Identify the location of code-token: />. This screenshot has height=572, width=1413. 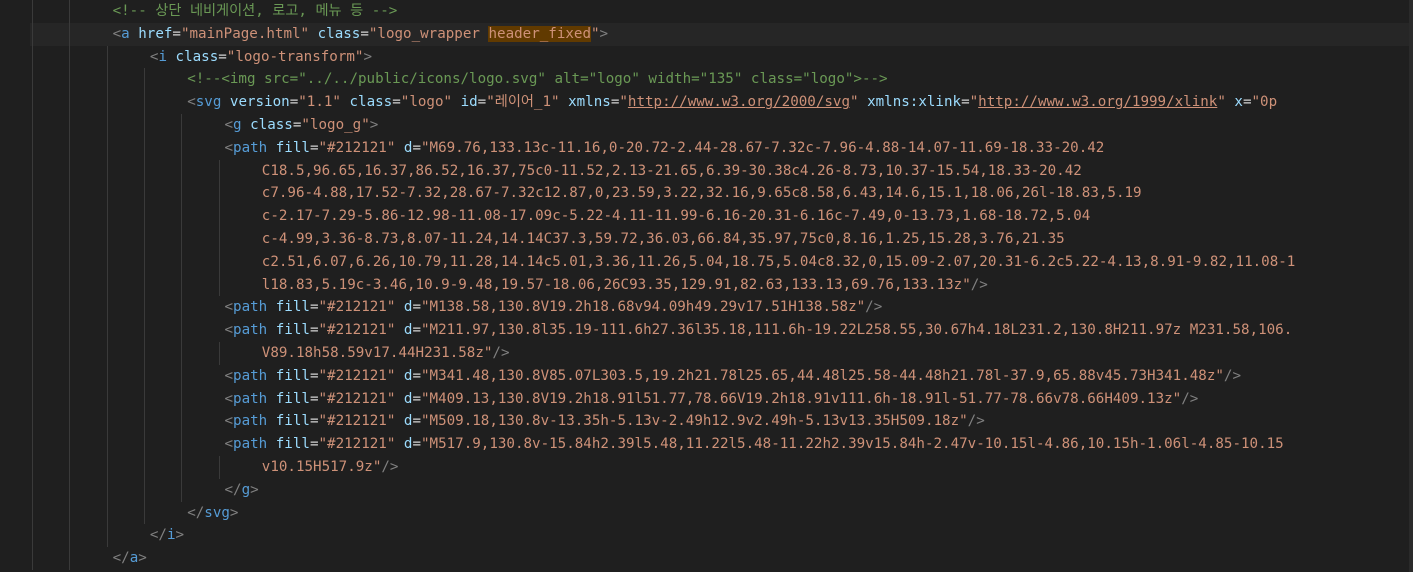
(390, 466).